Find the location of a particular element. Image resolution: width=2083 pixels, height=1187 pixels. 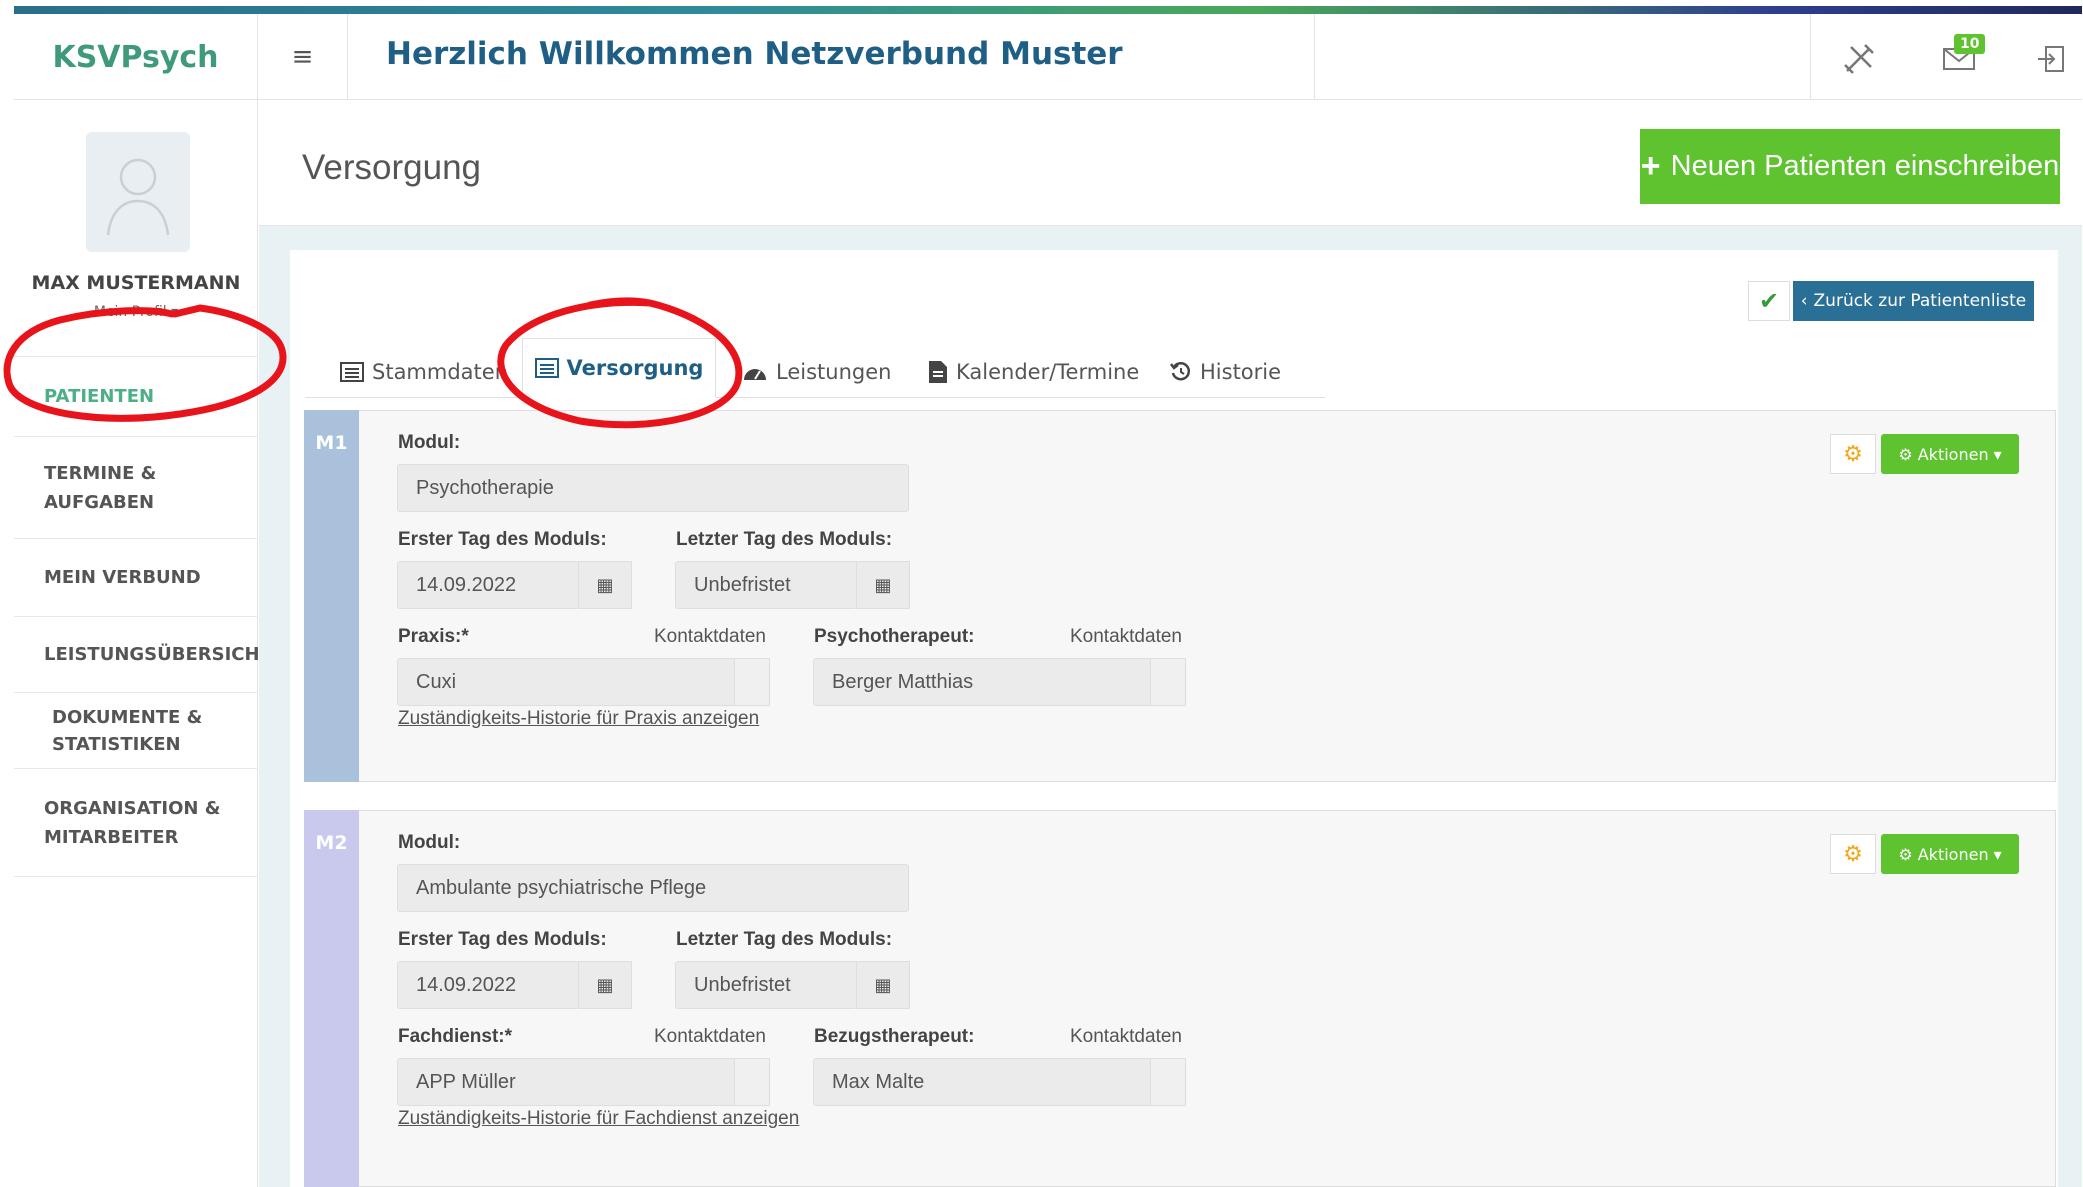

user-silhouette-icon is located at coordinates (138, 197).